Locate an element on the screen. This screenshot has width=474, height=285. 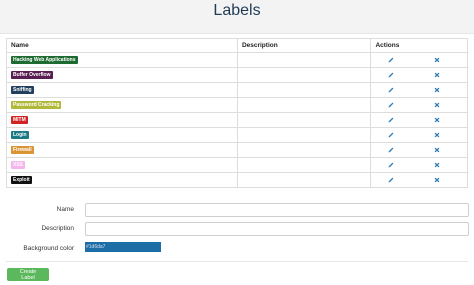
column-header-name: Name is located at coordinates (122, 45).